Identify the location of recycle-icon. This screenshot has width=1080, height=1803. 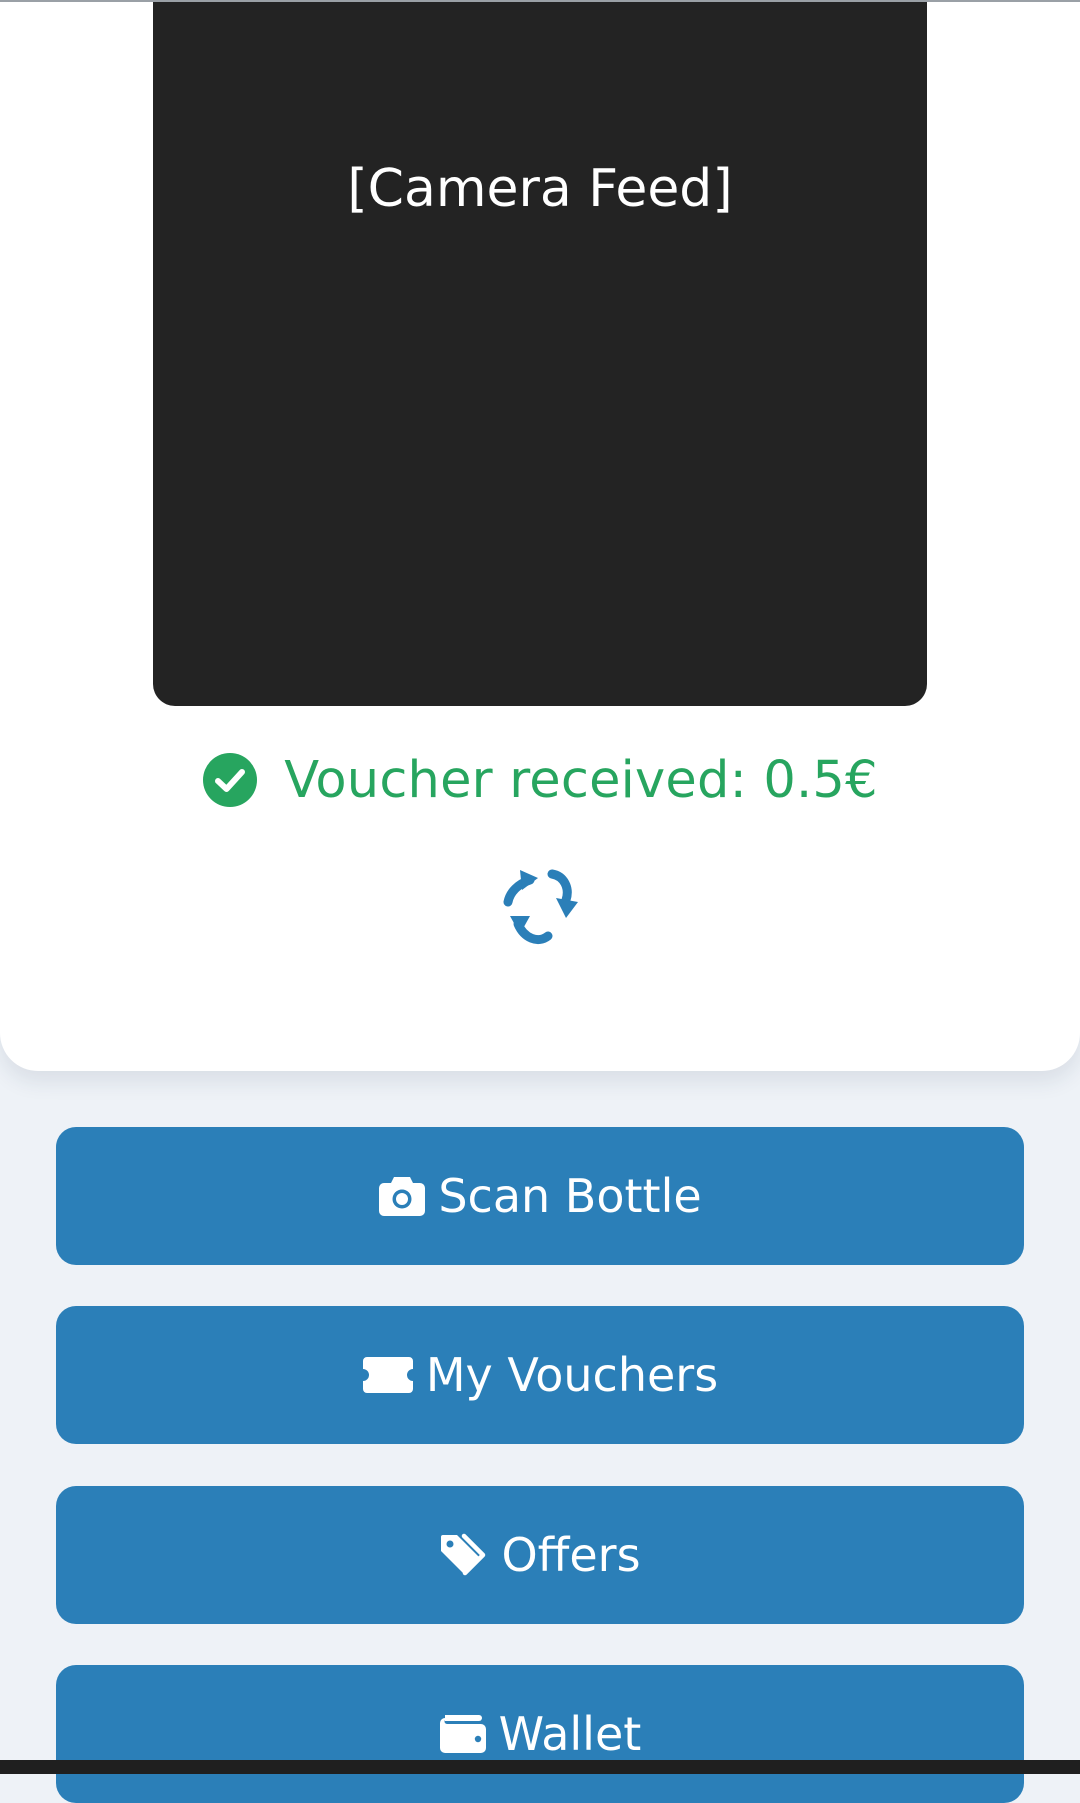
(540, 906).